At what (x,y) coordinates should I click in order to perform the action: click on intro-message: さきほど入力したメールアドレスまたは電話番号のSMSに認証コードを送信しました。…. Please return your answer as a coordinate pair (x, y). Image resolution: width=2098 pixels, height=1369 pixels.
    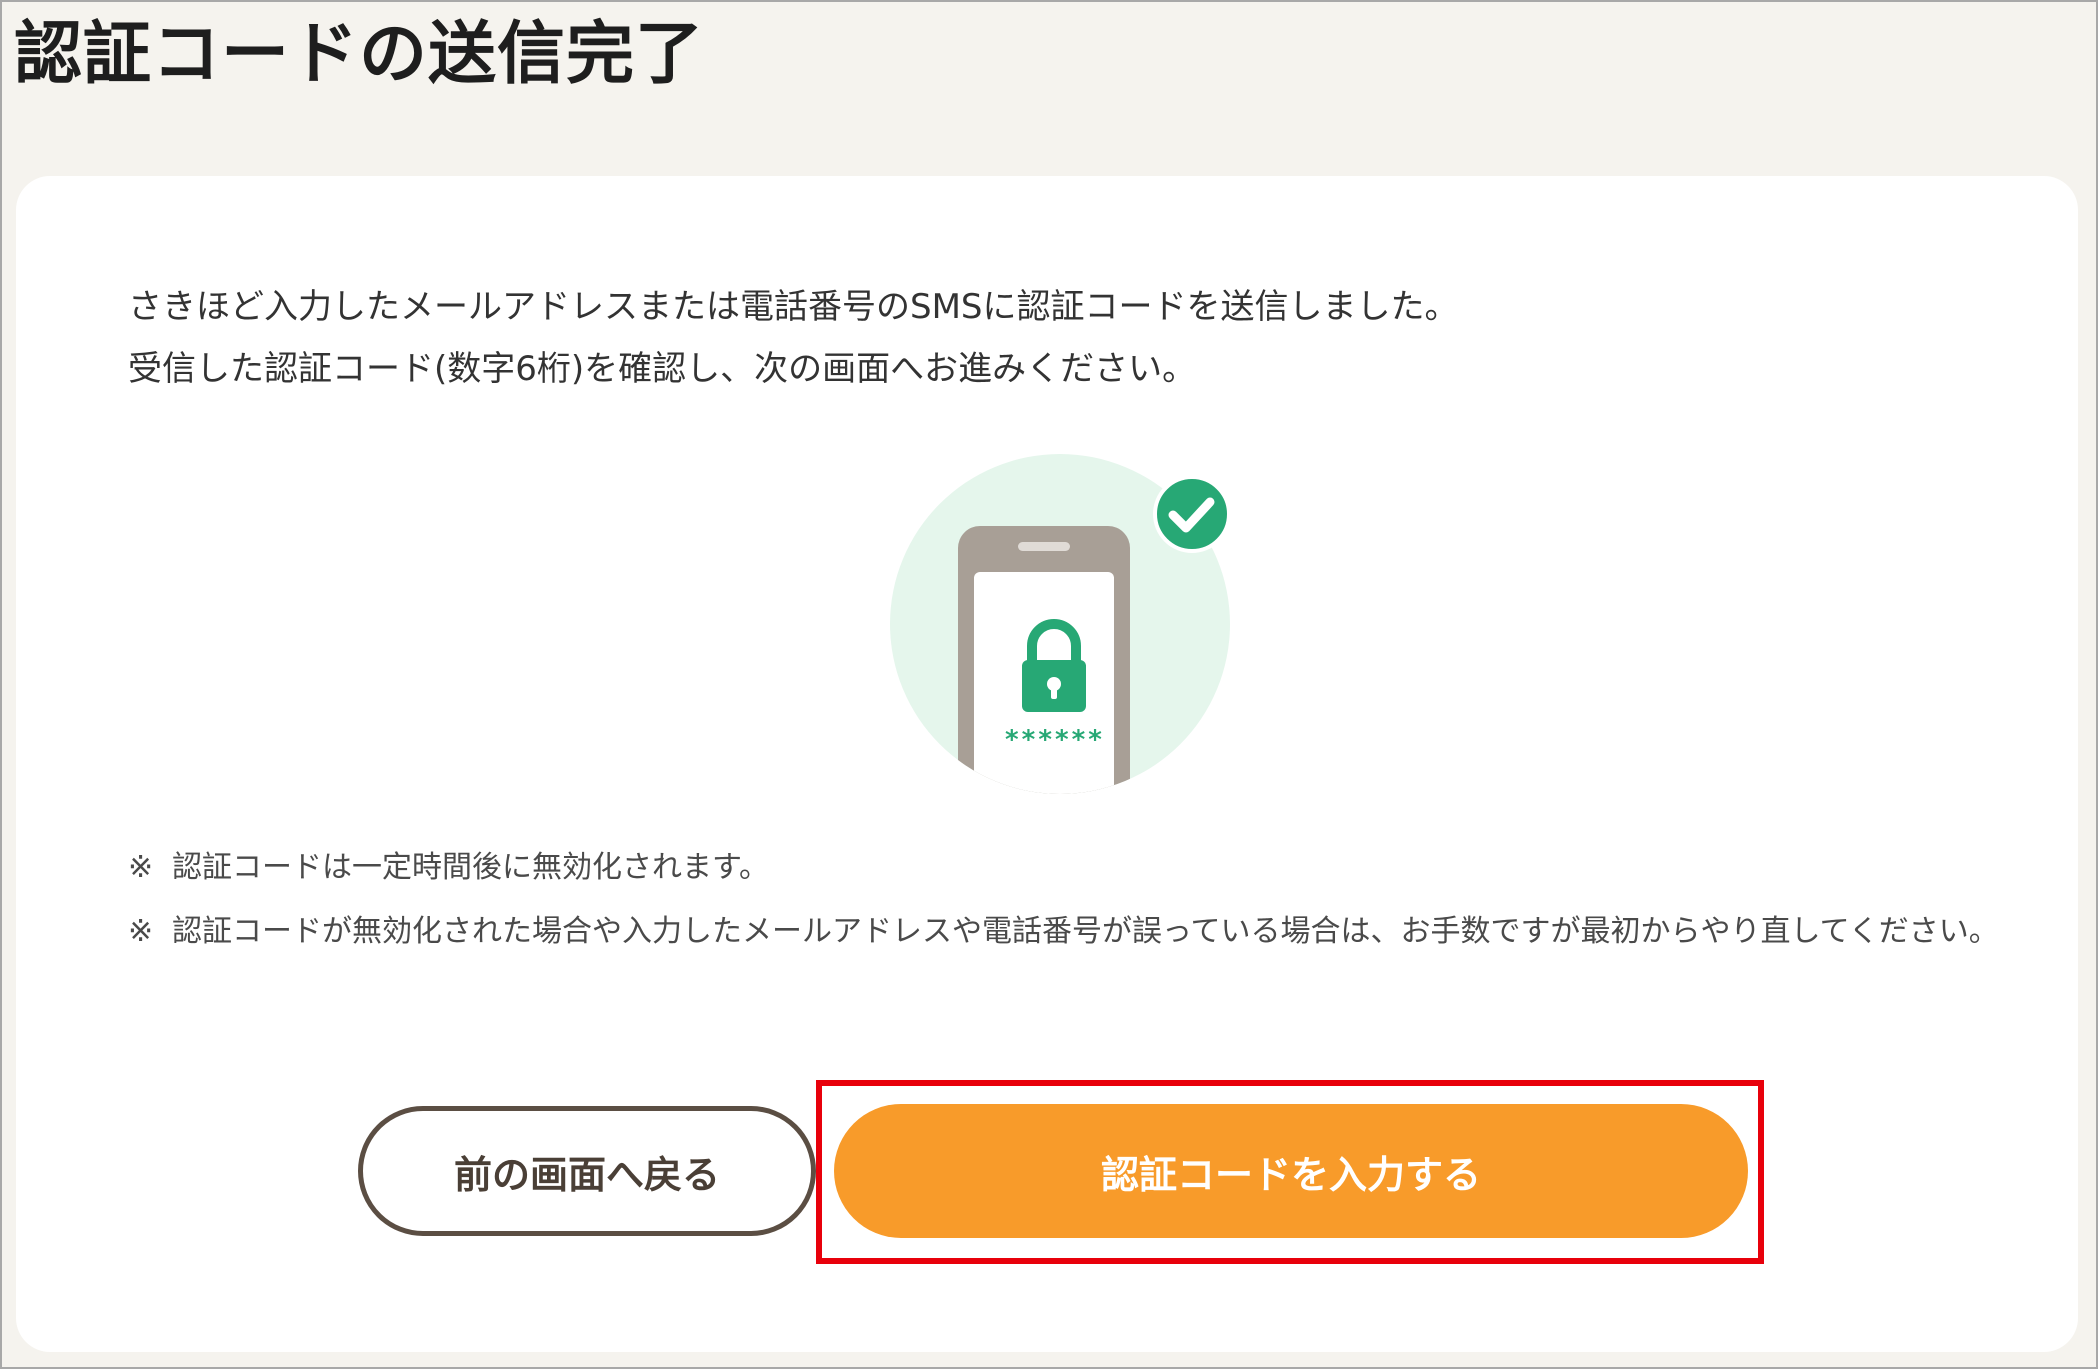
    Looking at the image, I should click on (793, 338).